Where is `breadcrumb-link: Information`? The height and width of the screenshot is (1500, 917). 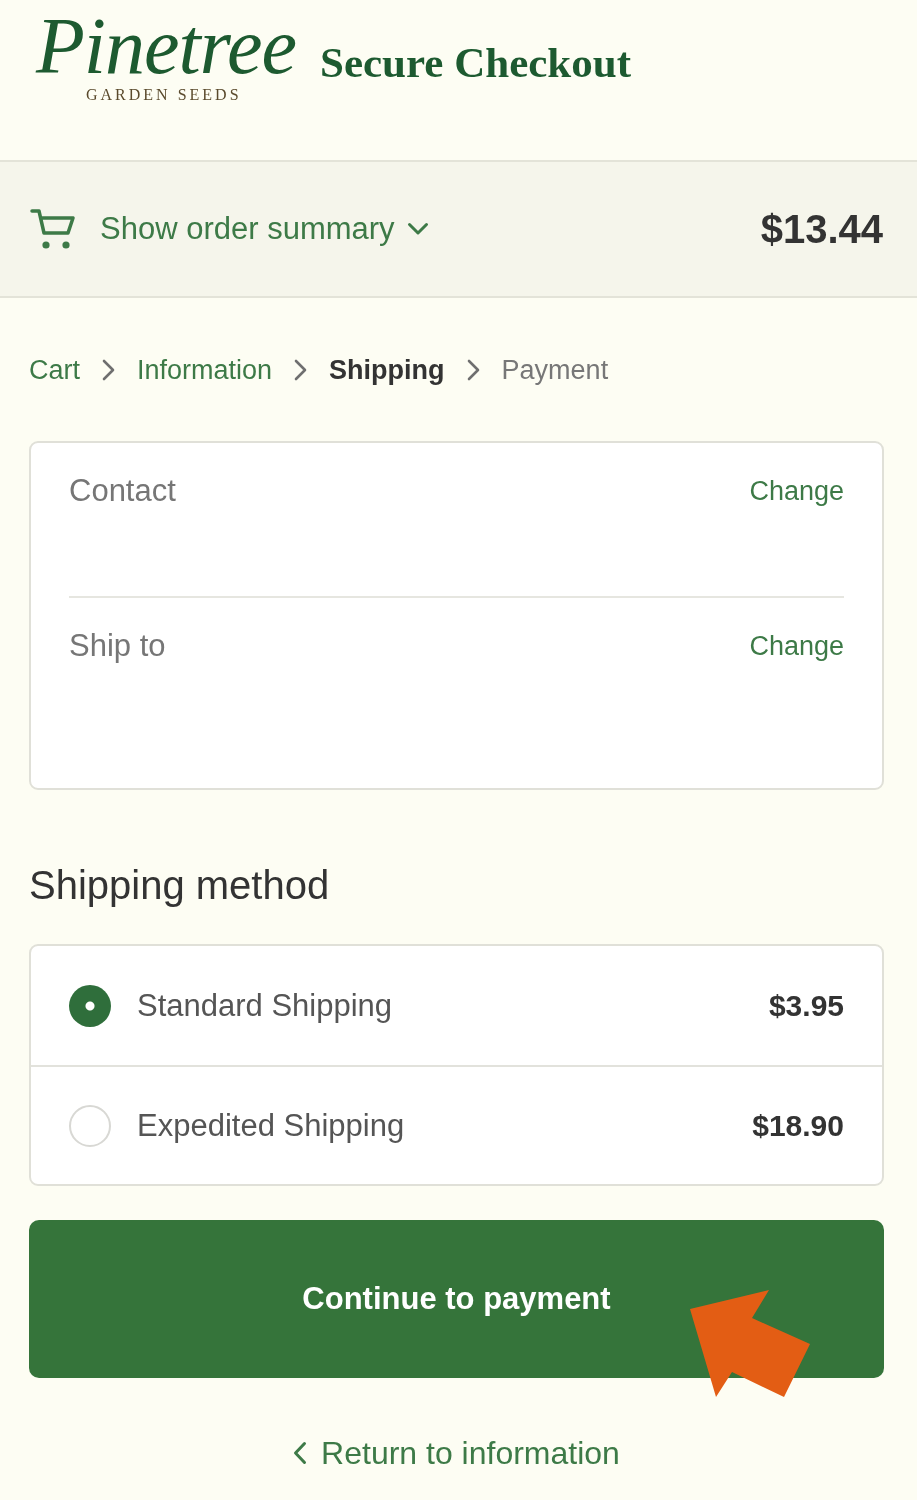 breadcrumb-link: Information is located at coordinates (205, 370).